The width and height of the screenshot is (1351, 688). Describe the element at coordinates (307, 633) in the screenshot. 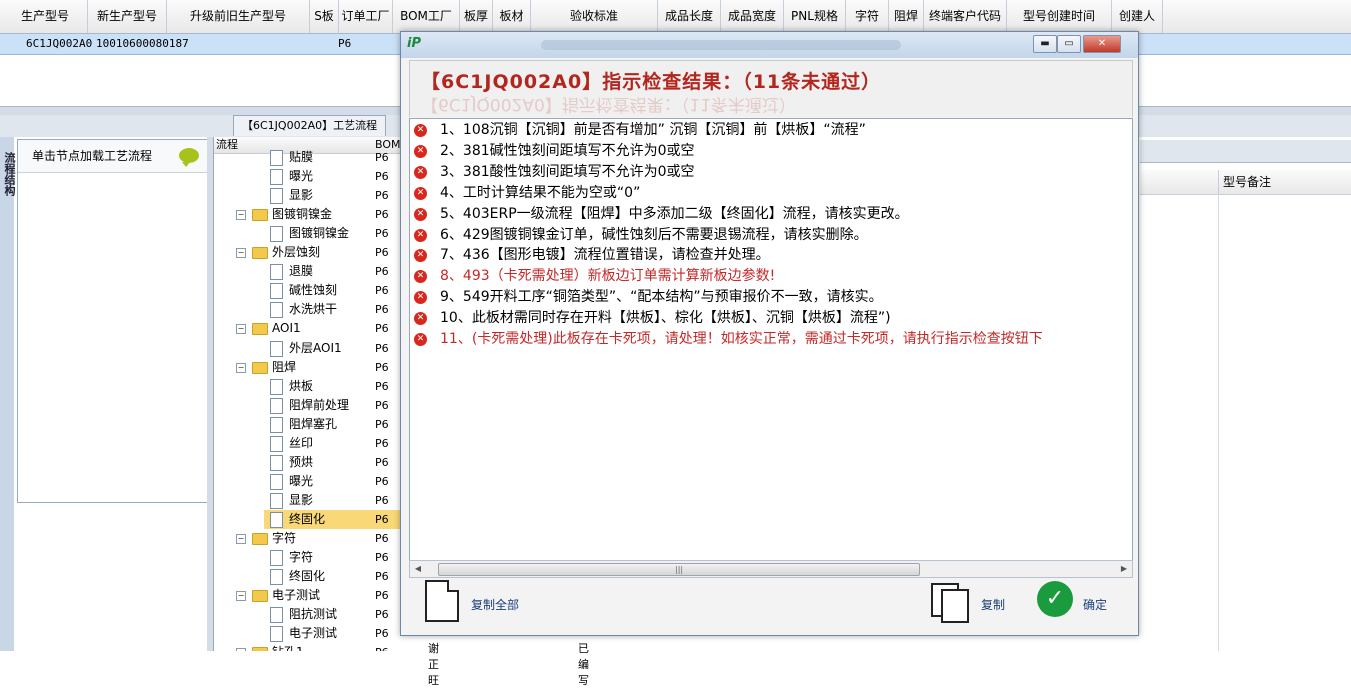

I see `tree-node: 电子测试 P6` at that location.